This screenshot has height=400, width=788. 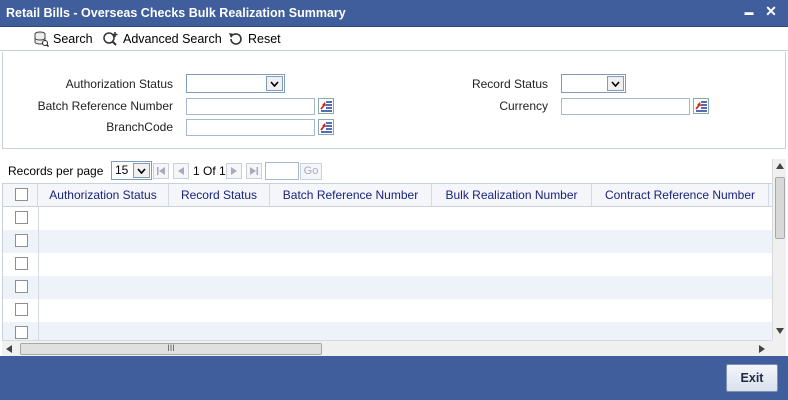 I want to click on vertical-scroll-thumb, so click(x=780, y=208).